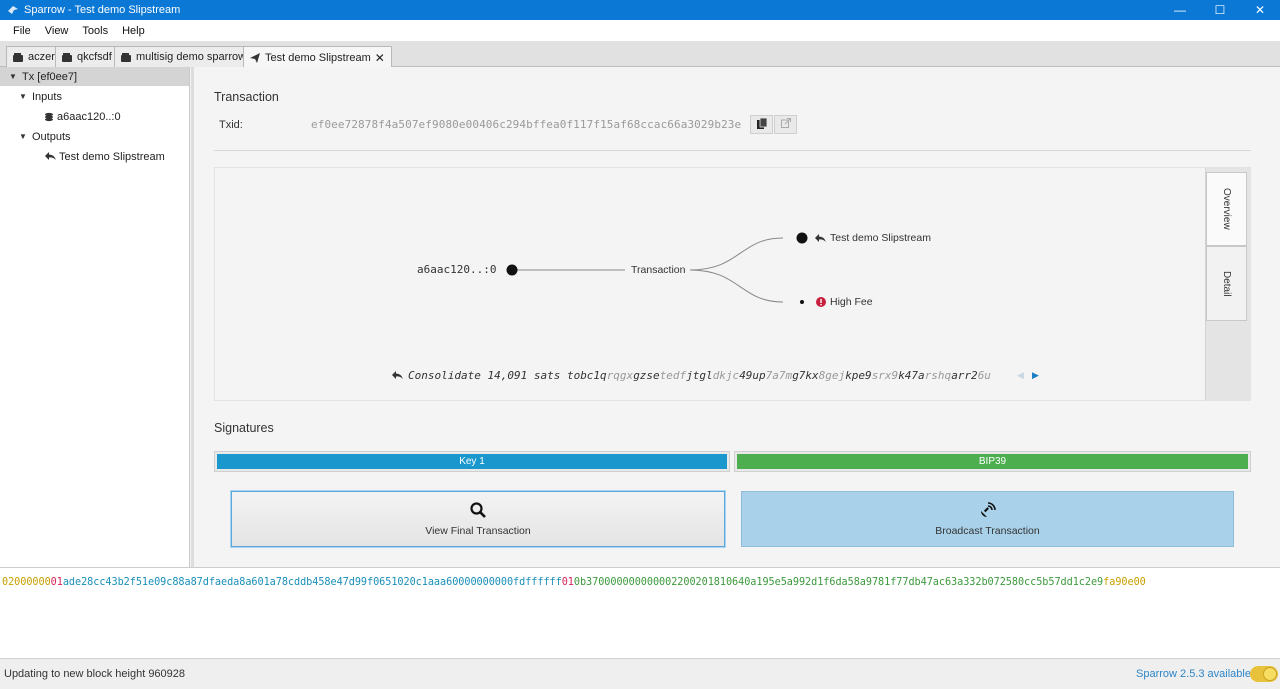  Describe the element at coordinates (51, 136) in the screenshot. I see `tree-label: Outputs` at that location.